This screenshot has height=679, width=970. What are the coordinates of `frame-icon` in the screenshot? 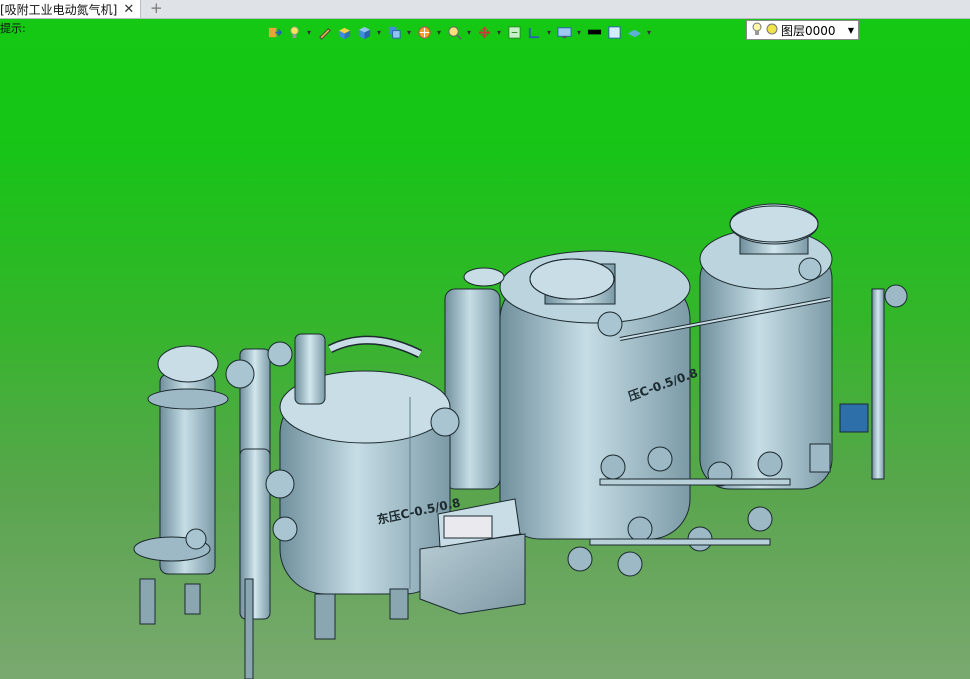 It's located at (534, 32).